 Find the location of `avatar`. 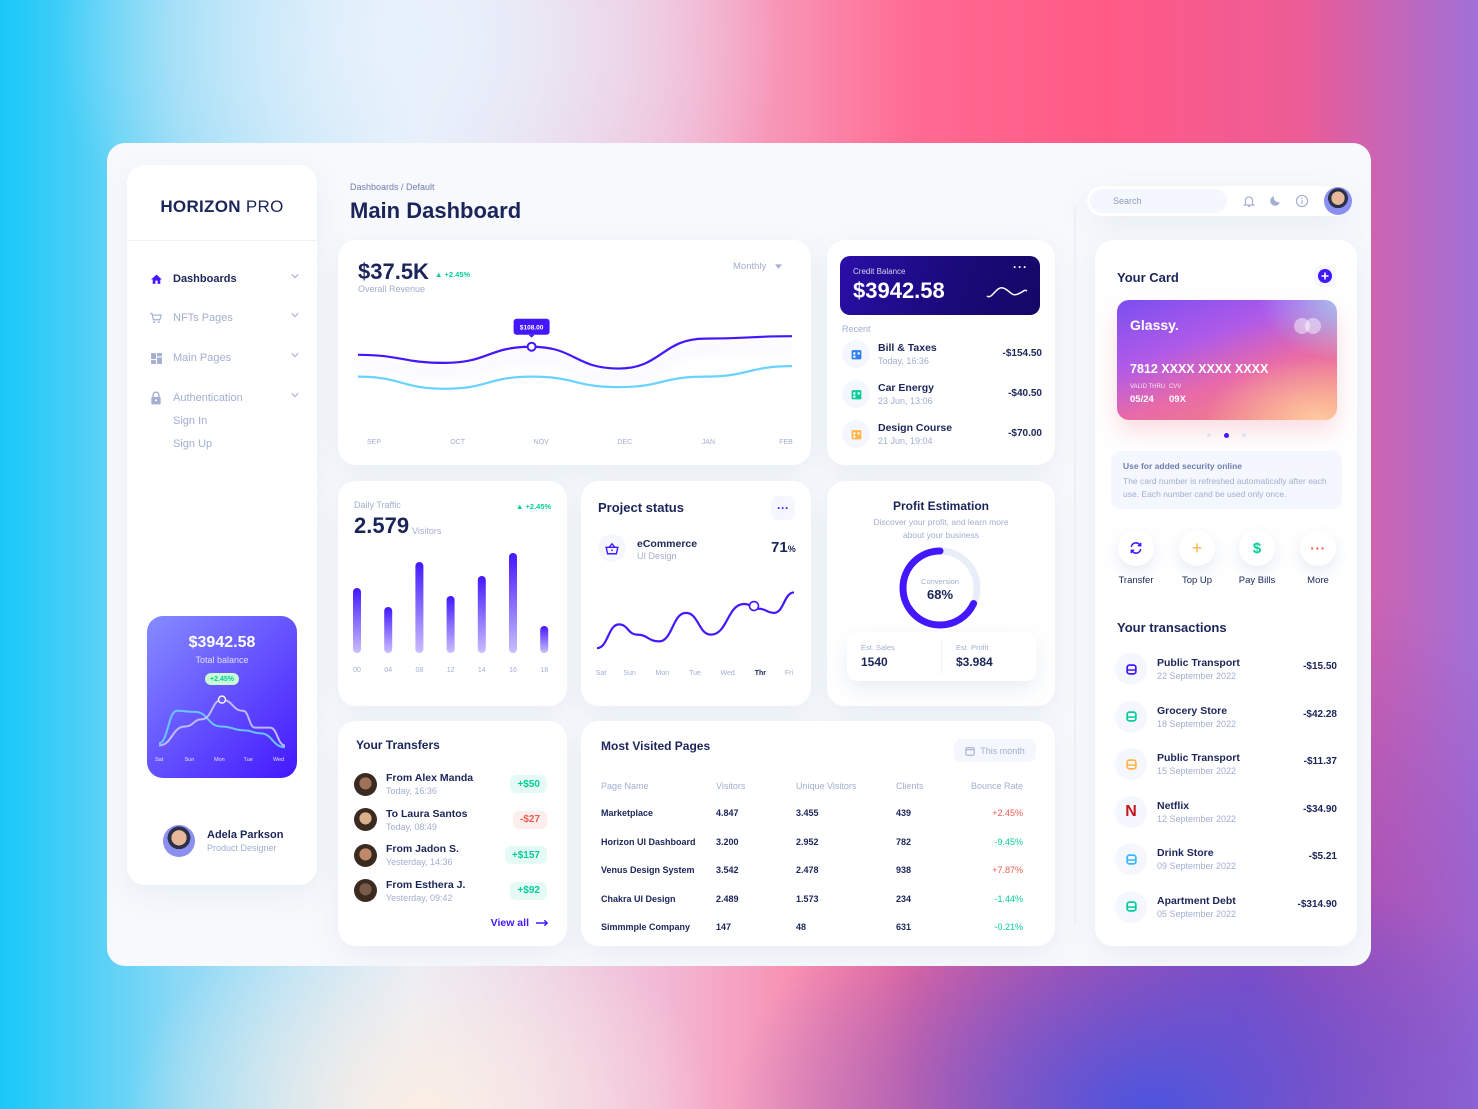

avatar is located at coordinates (179, 841).